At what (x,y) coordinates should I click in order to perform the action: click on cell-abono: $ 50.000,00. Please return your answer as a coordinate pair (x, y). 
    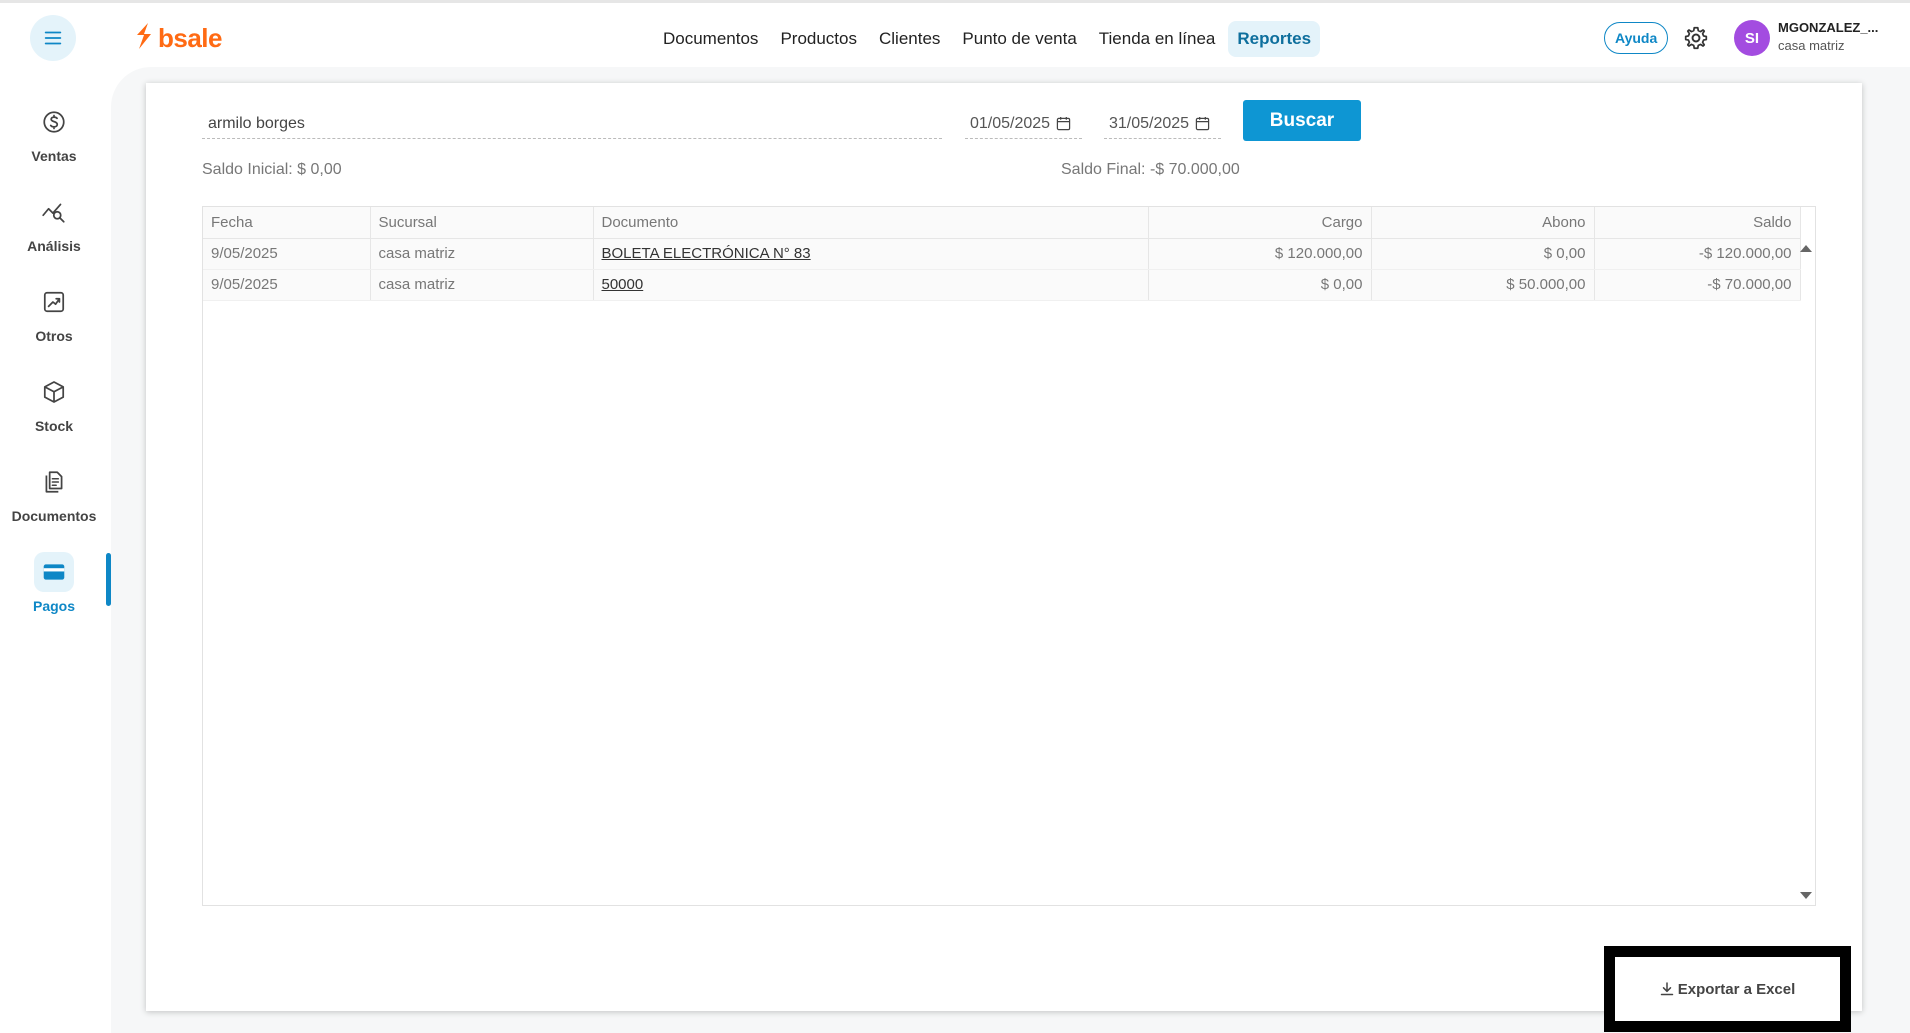
    Looking at the image, I should click on (1483, 285).